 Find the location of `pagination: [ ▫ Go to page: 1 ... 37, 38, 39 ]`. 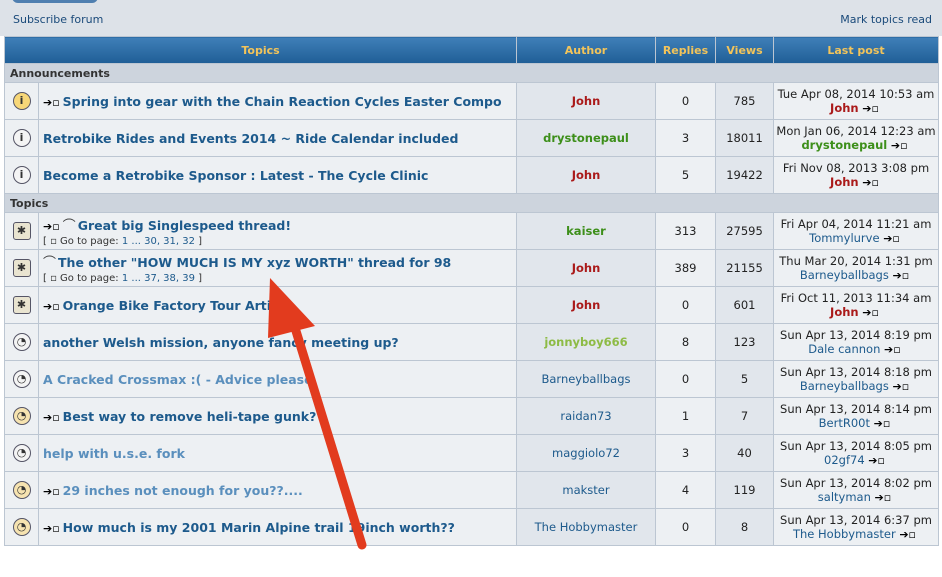

pagination: [ ▫ Go to page: 1 ... 37, 38, 39 ] is located at coordinates (123, 278).